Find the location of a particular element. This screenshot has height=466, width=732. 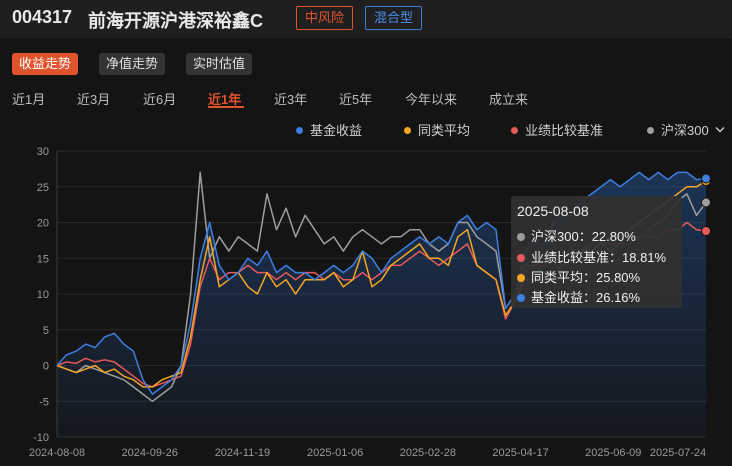

period-tab-1m: 近1月 is located at coordinates (28, 98).